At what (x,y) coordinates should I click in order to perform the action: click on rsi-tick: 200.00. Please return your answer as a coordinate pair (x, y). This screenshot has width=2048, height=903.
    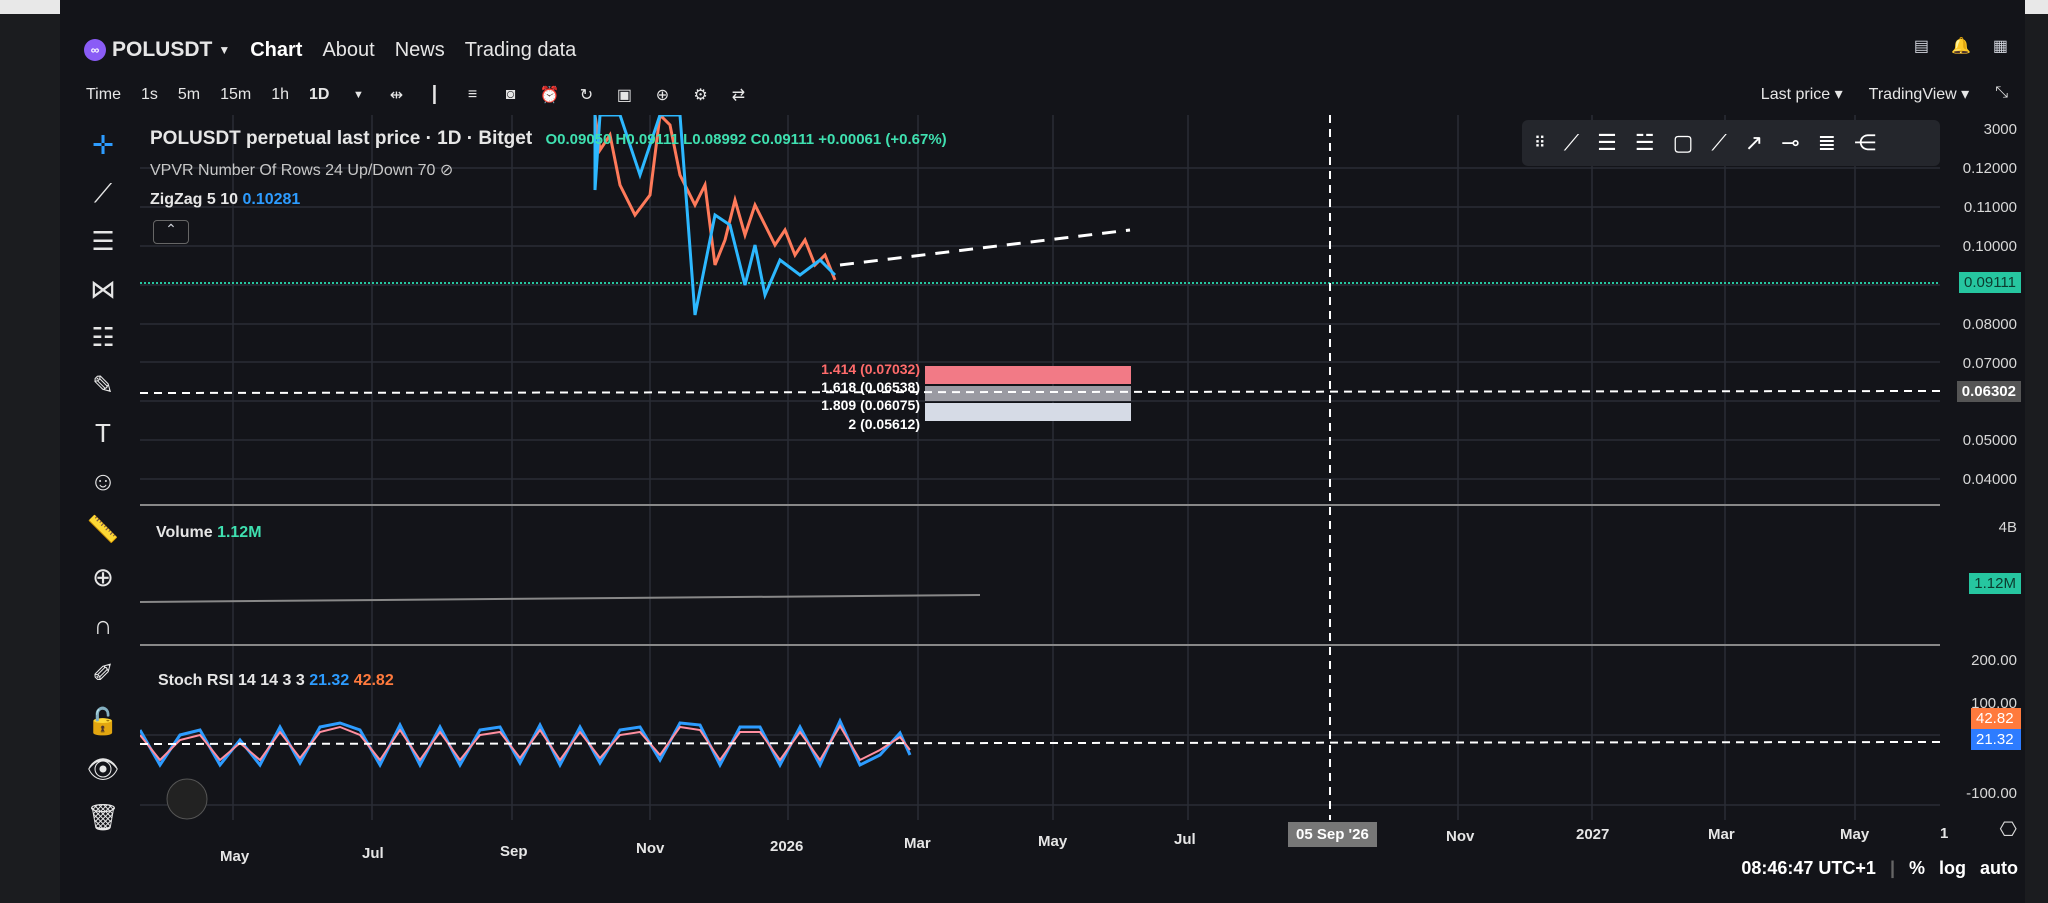
    Looking at the image, I should click on (1994, 660).